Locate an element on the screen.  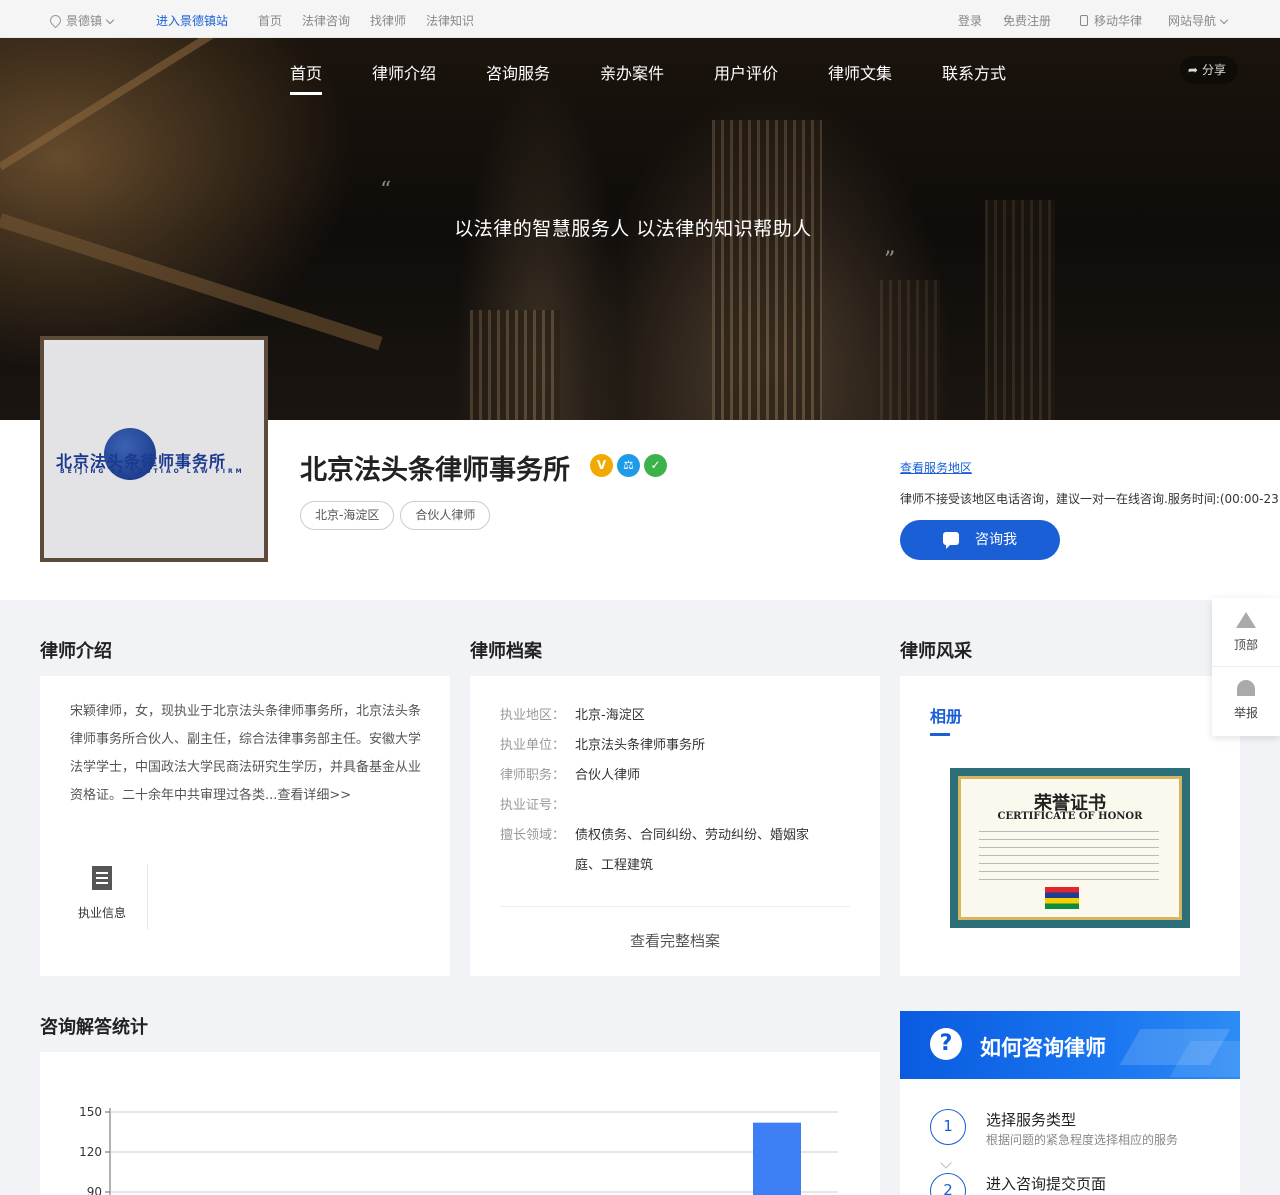
stats-chart-card: 150 120 90 is located at coordinates (460, 1123).